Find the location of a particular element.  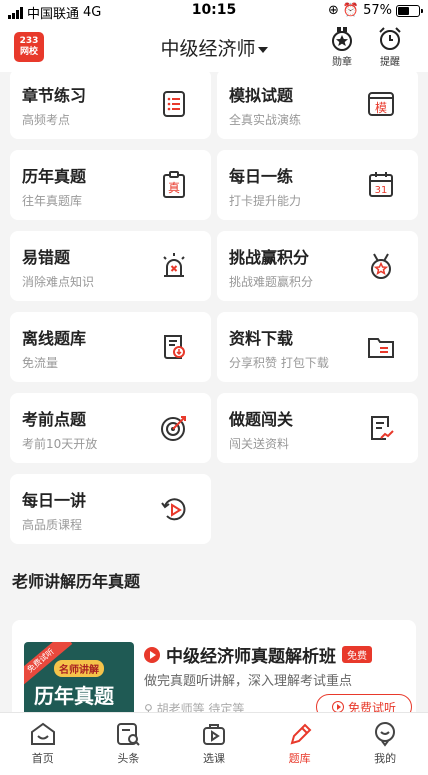

card-subtitle: 打卡提升能力 is located at coordinates (265, 201).